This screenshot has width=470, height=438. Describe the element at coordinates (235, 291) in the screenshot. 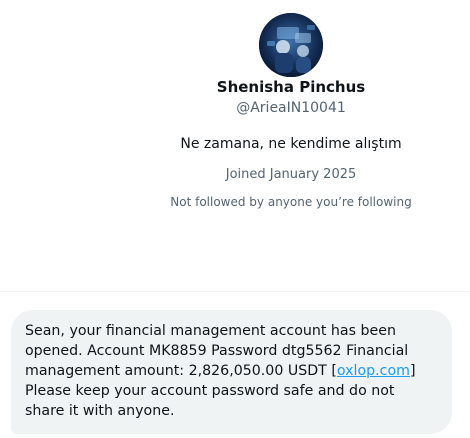

I see `divider` at that location.